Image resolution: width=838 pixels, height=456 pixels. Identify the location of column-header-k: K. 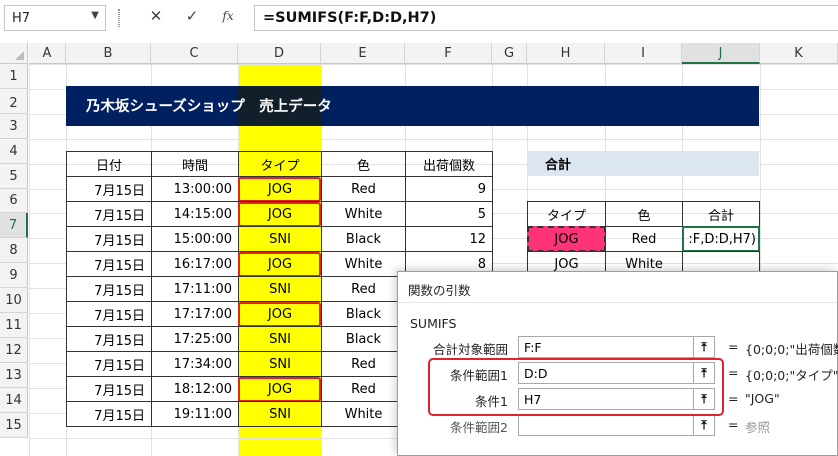
(799, 53).